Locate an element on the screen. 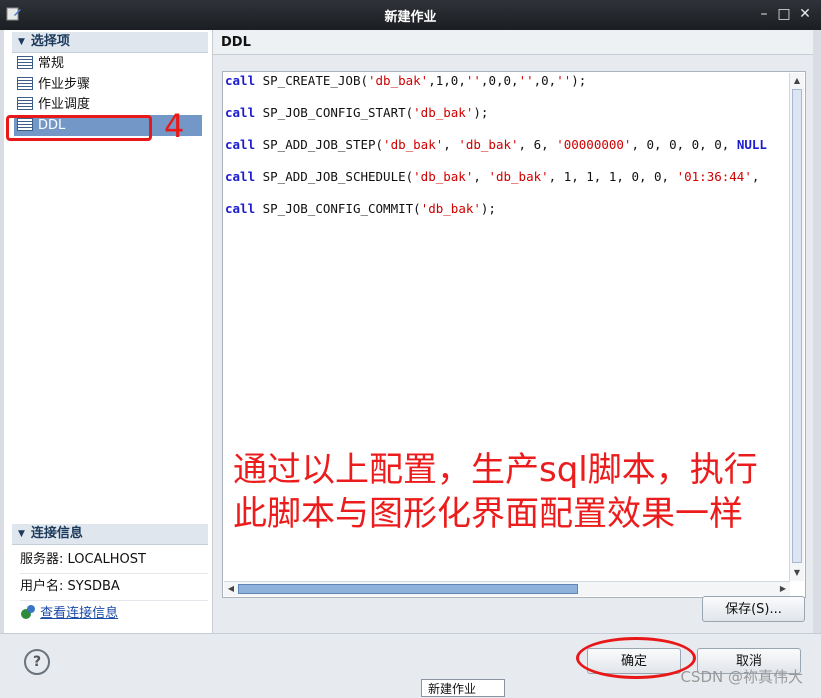 The height and width of the screenshot is (698, 821). taskbar-tooltip: 新建作业 is located at coordinates (463, 688).